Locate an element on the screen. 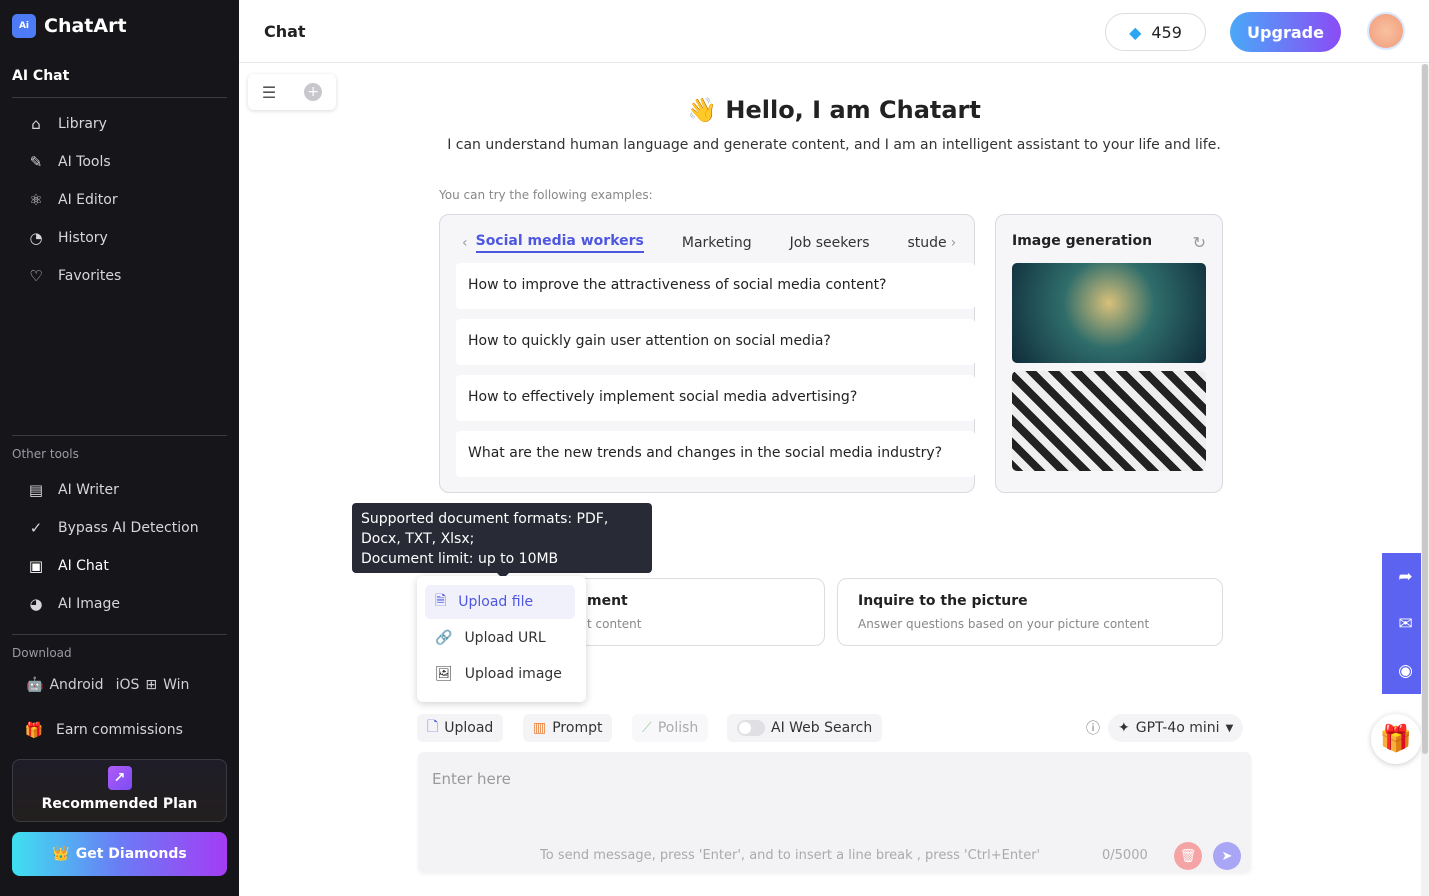 The width and height of the screenshot is (1429, 896). char-count: 0/5000 is located at coordinates (1125, 855).